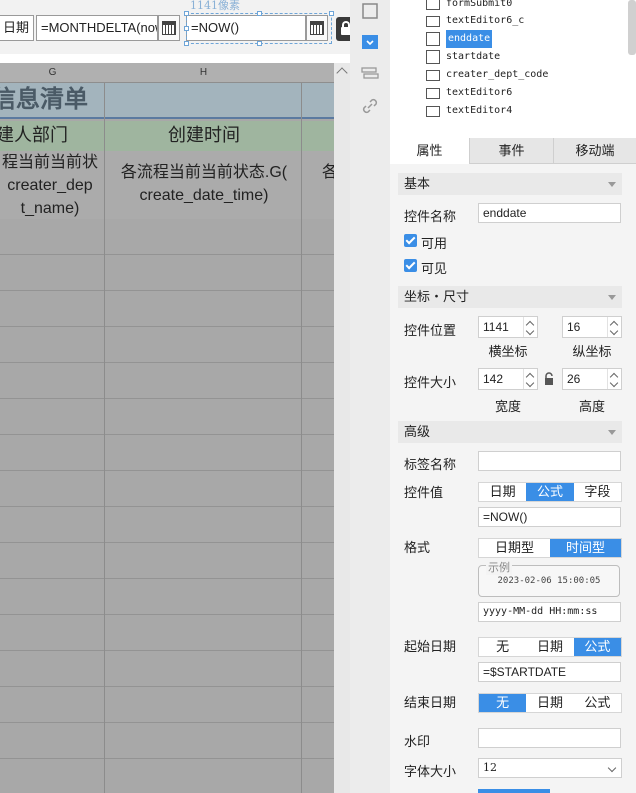 The image size is (636, 793). Describe the element at coordinates (430, 151) in the screenshot. I see `tab-properties: 属性` at that location.